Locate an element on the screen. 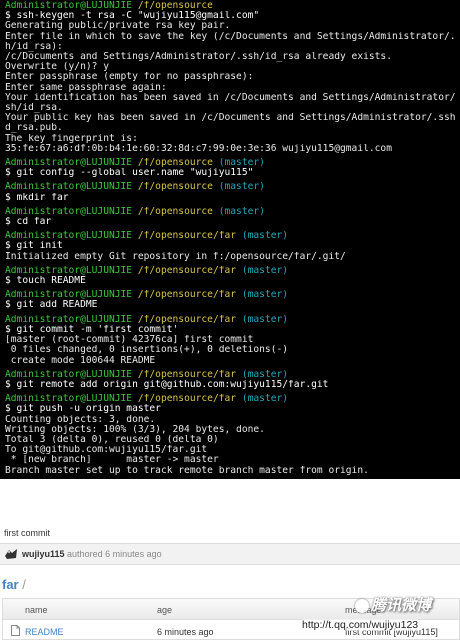 The image size is (460, 640). output-line: d_rsa.pub. is located at coordinates (34, 128).